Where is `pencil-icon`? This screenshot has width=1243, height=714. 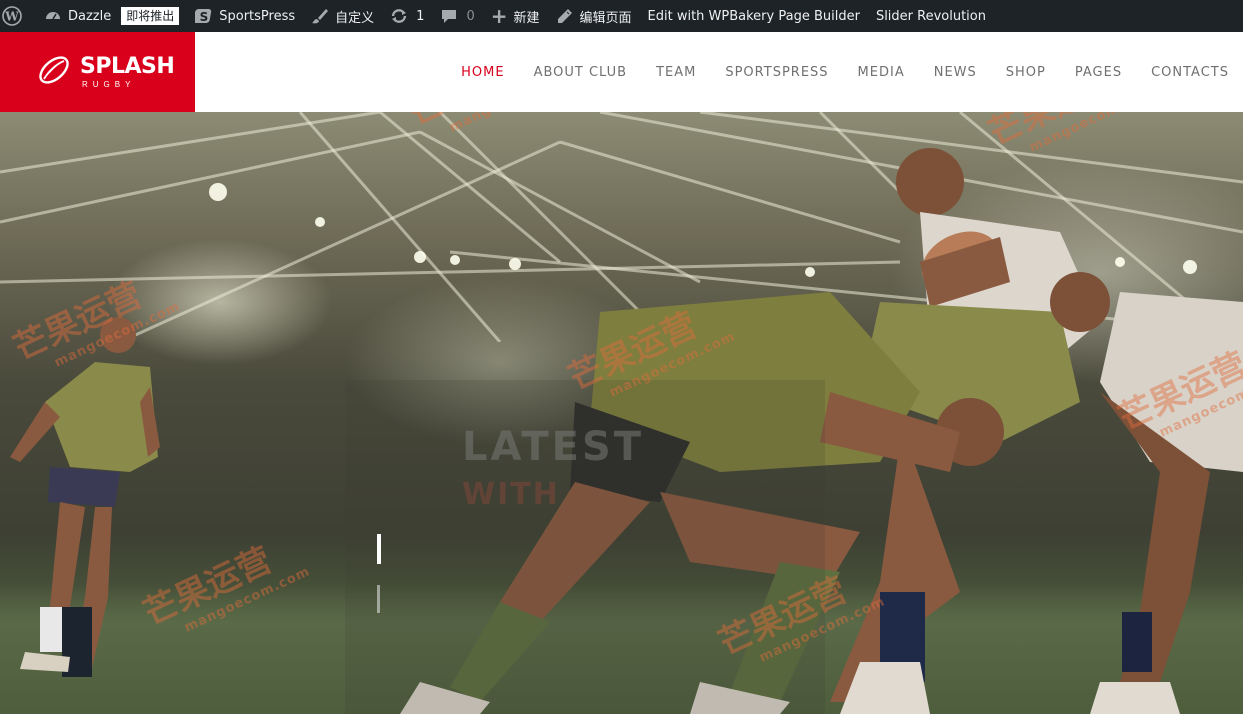
pencil-icon is located at coordinates (565, 16).